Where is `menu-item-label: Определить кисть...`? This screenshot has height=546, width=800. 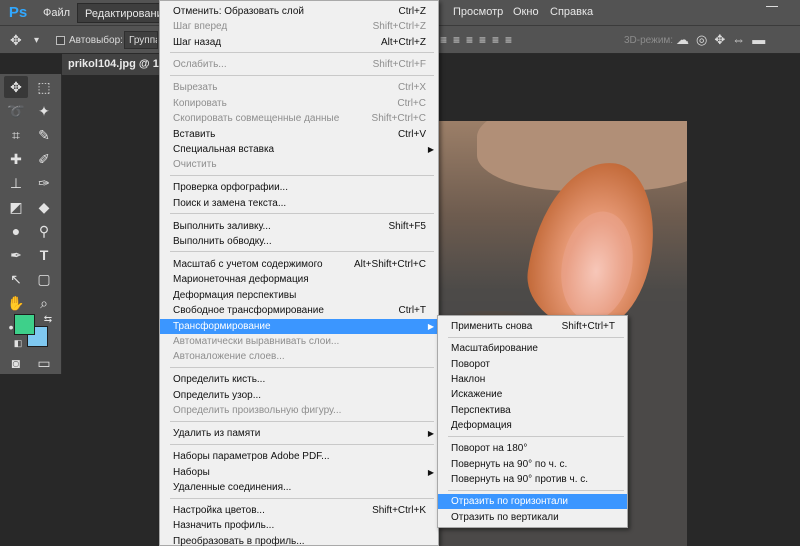
menu-item-label: Определить кисть... is located at coordinates (219, 379).